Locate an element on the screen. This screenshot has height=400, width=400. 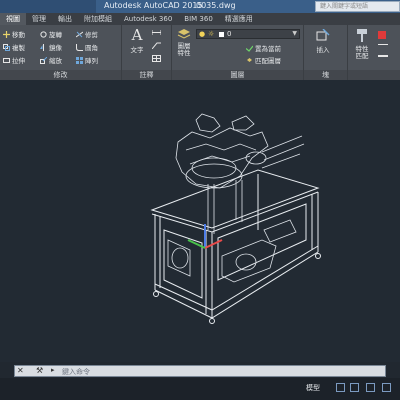
table-icon is located at coordinates (156, 58).